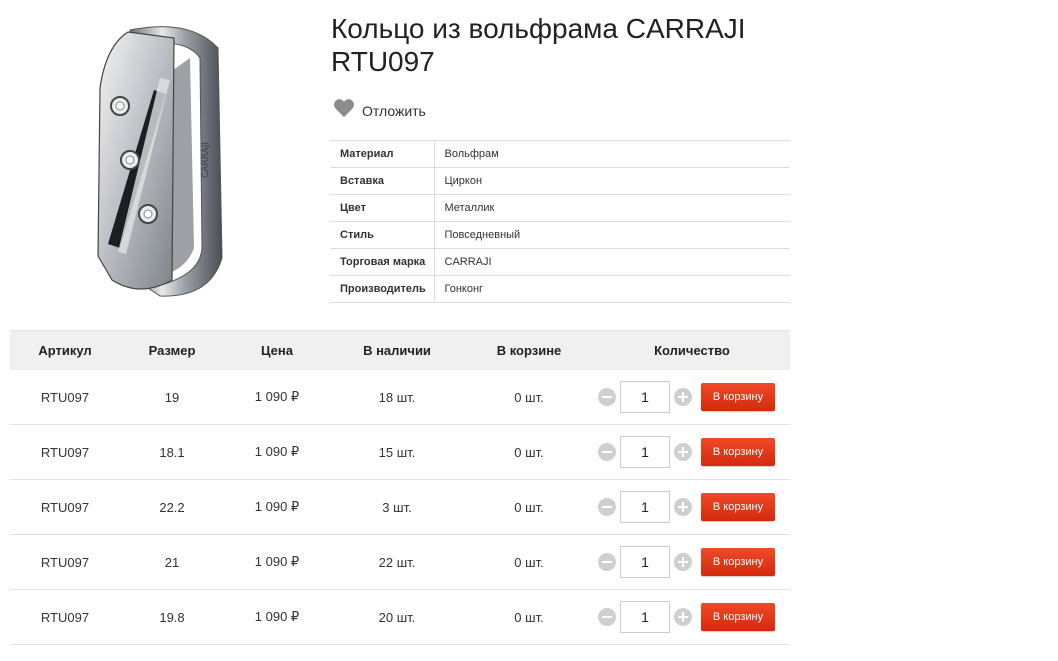 The width and height of the screenshot is (1058, 661). Describe the element at coordinates (394, 110) in the screenshot. I see `wishlist-label: Отложить` at that location.